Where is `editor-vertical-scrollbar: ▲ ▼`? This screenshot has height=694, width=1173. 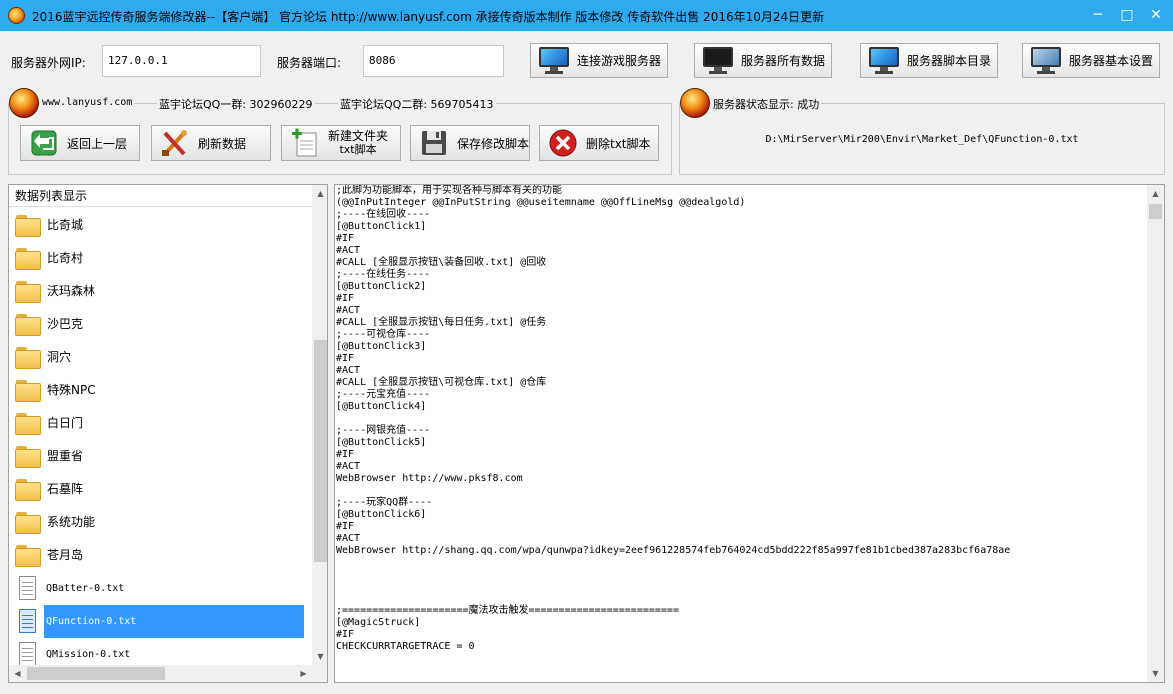 editor-vertical-scrollbar: ▲ ▼ is located at coordinates (1155, 433).